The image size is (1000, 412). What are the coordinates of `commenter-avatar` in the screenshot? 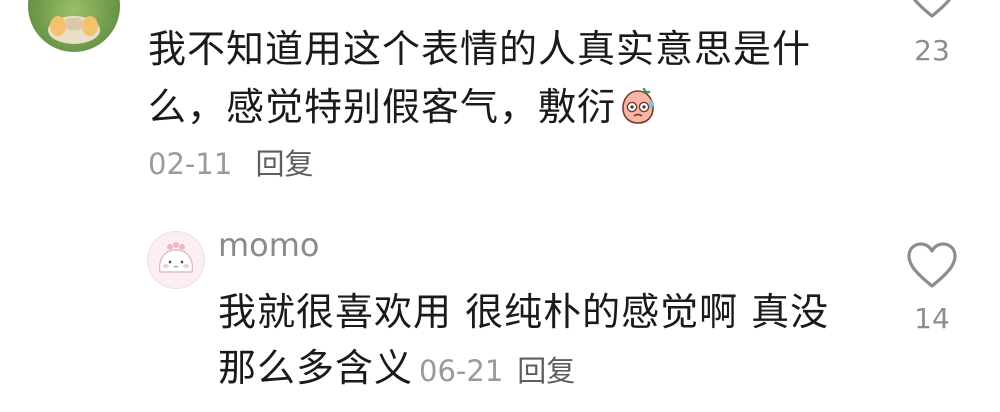 It's located at (74, 26).